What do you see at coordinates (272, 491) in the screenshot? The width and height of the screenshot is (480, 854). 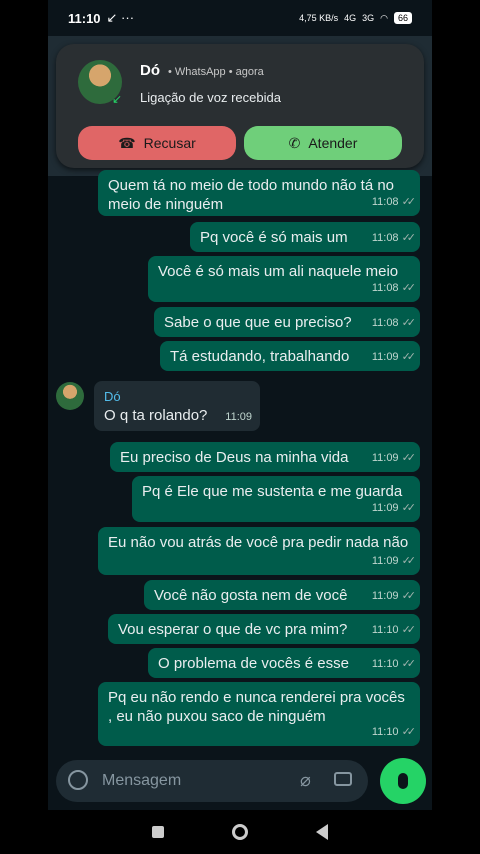 I see `message-text: Pq é Ele que me sustenta e me guarda` at bounding box center [272, 491].